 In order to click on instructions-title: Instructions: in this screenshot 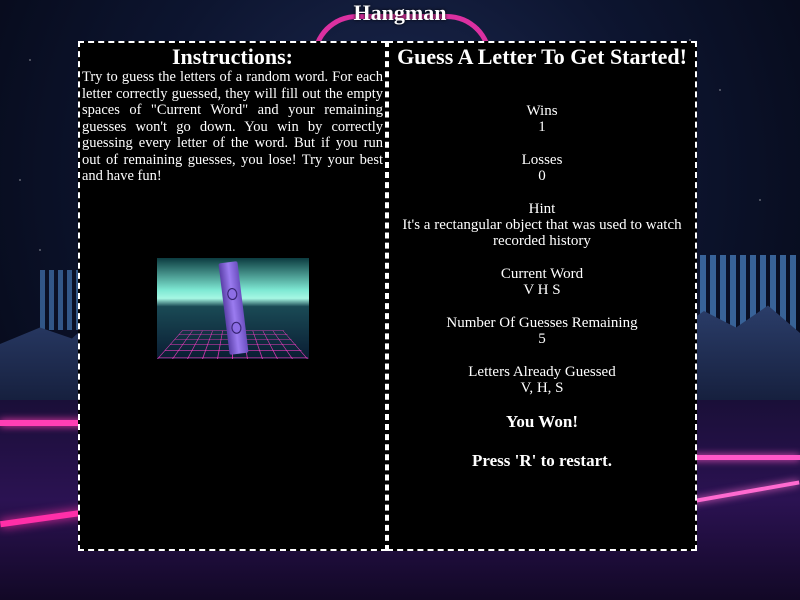, I will do `click(232, 56)`.